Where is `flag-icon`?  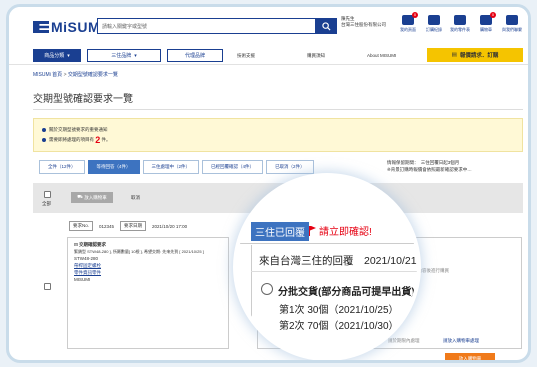
flag-icon is located at coordinates (312, 230).